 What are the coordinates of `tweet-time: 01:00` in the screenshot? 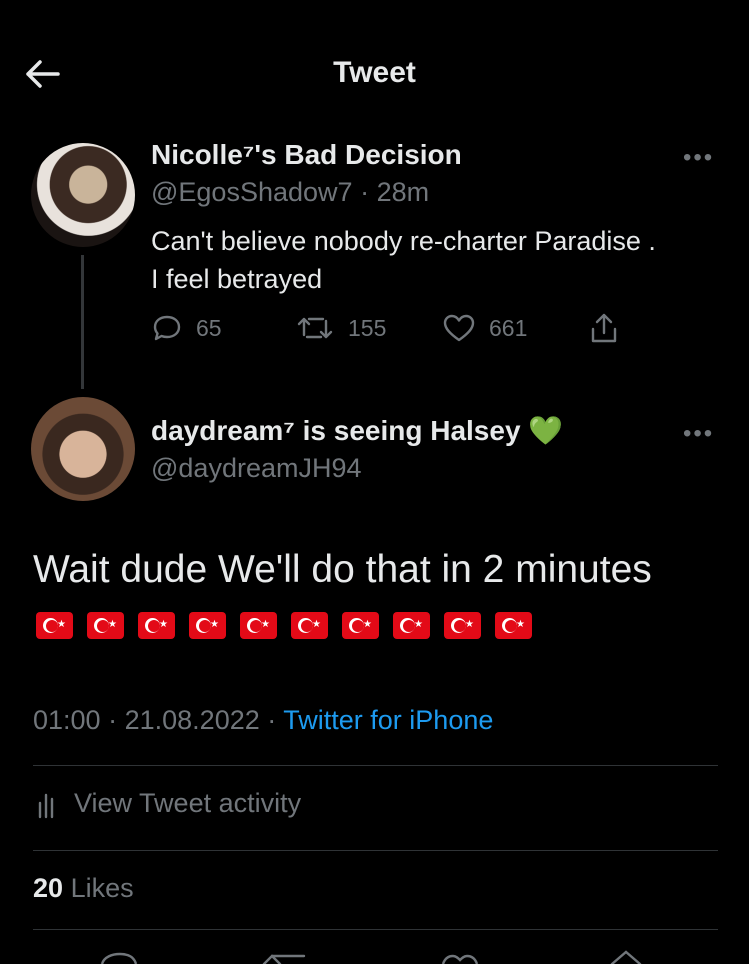 It's located at (67, 720).